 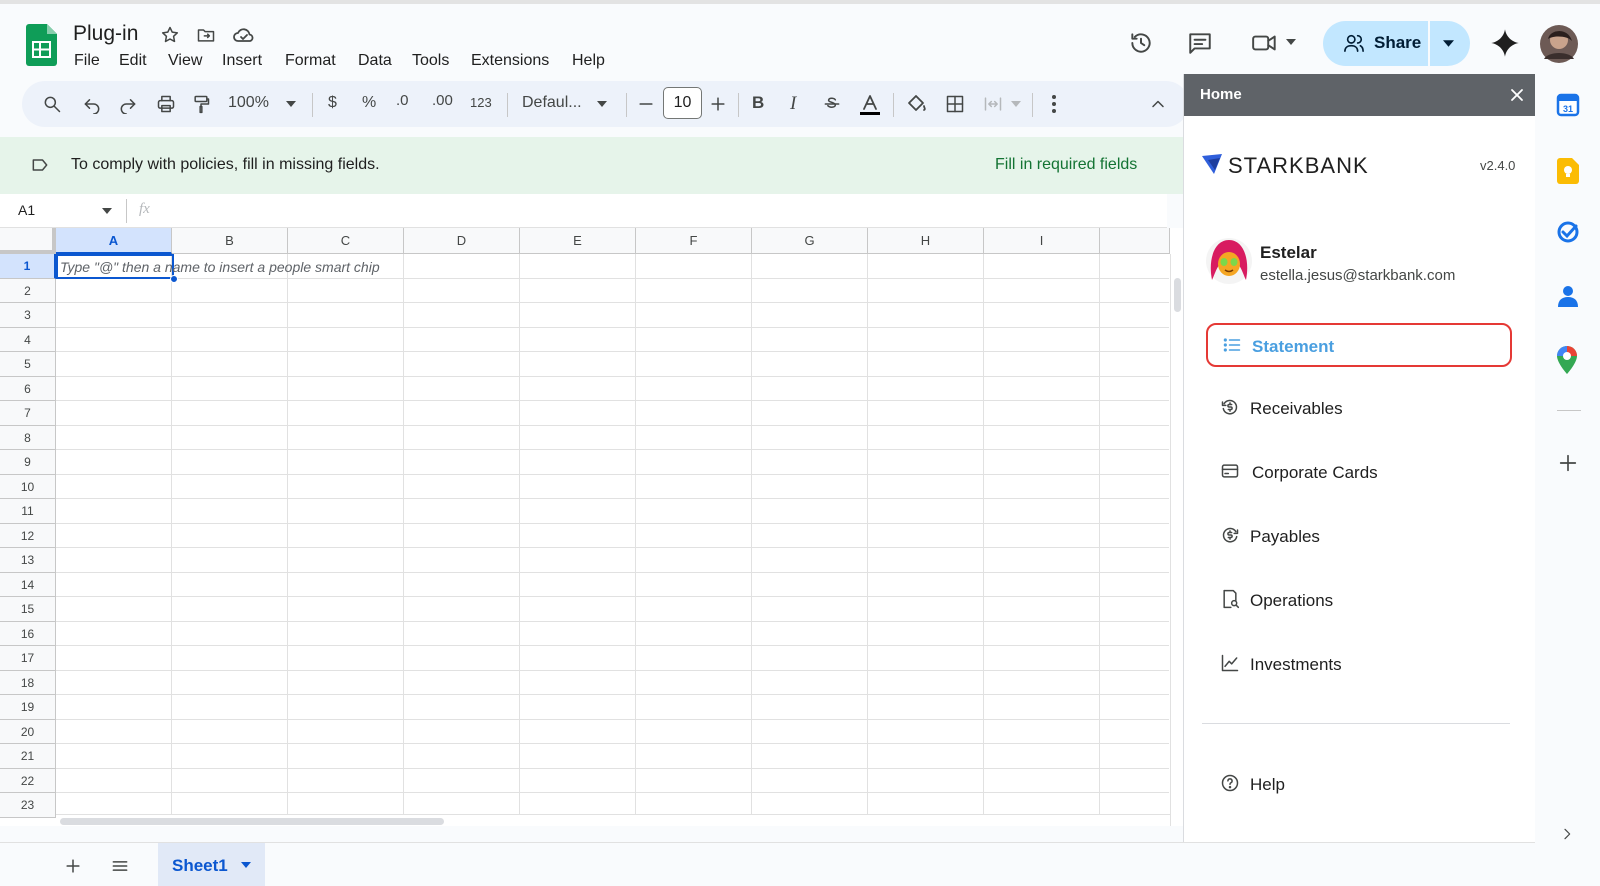 What do you see at coordinates (832, 104) in the screenshot?
I see `strikethrough-icon` at bounding box center [832, 104].